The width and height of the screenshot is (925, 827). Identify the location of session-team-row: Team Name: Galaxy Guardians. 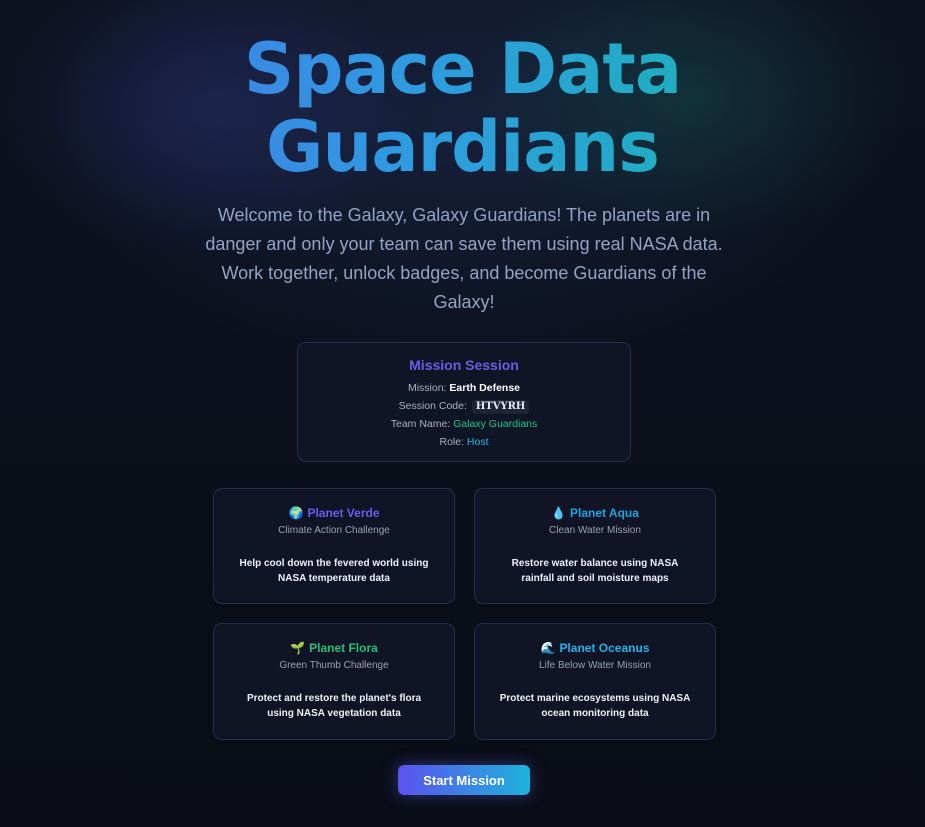
(464, 424).